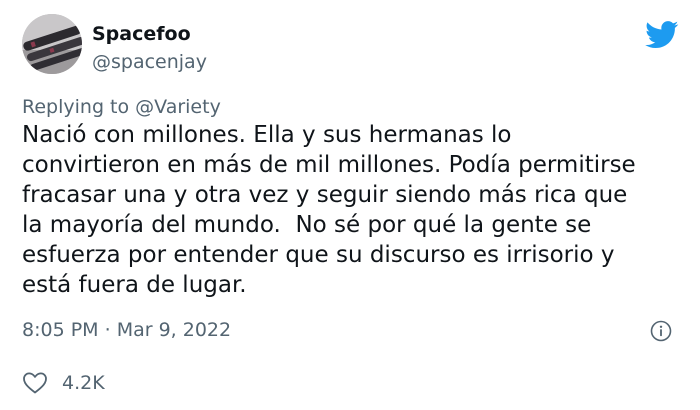  I want to click on tweet-timestamp: 8:05 PM · Mar 9, 2022, so click(126, 330).